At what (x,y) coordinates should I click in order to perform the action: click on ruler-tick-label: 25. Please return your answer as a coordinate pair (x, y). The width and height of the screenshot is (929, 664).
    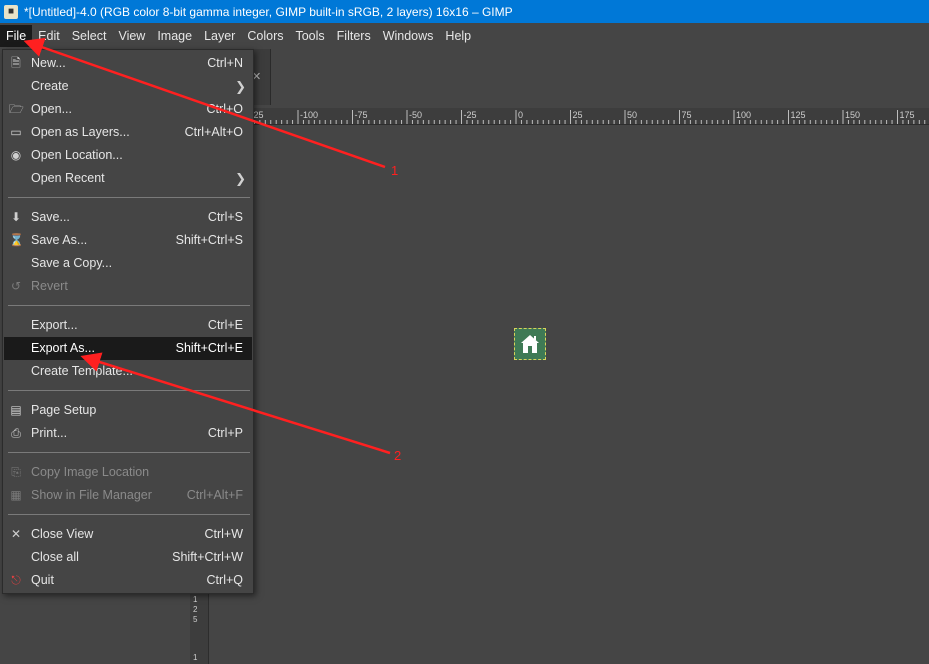
    Looking at the image, I should click on (578, 115).